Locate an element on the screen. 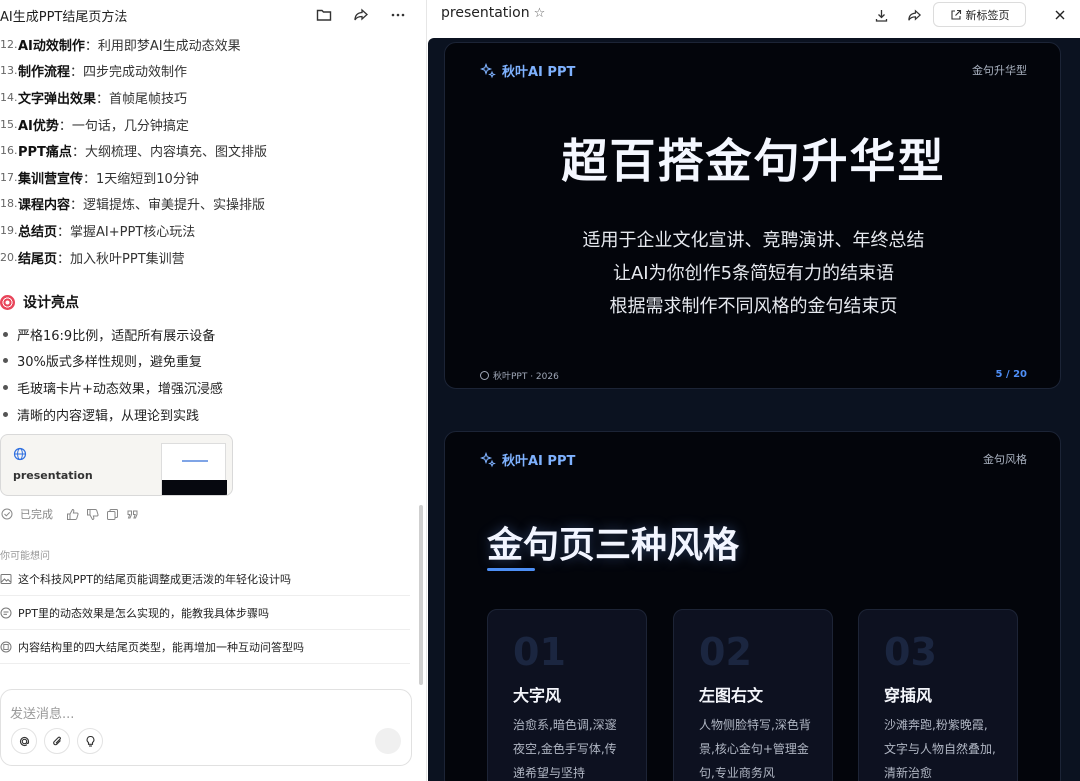  list-item: 14. 文字弹出效果 ：首帧尾帧技巧 is located at coordinates (94, 98).